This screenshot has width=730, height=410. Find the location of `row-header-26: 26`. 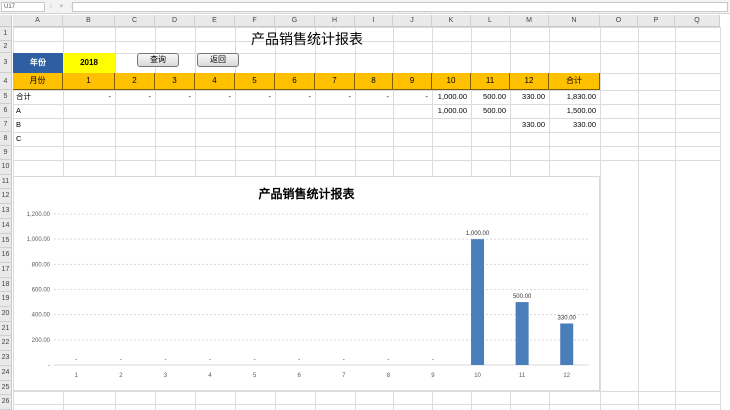

row-header-26: 26 is located at coordinates (6, 402).